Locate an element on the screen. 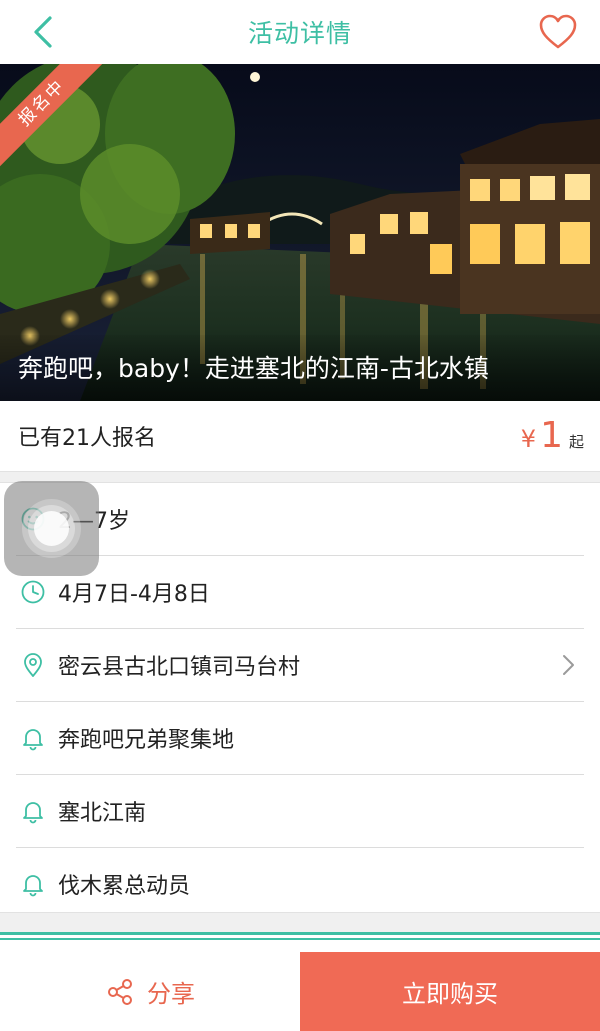 This screenshot has height=1031, width=600. signup-row: 已有21人报名 ¥ 1 起 is located at coordinates (300, 436).